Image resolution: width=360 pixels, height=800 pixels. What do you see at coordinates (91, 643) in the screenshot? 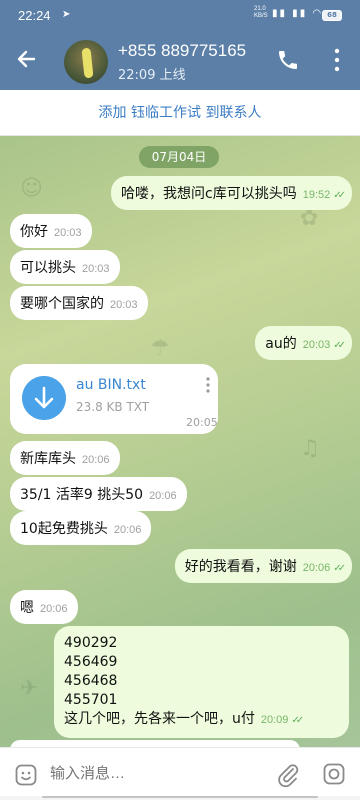
I see `message-line: 490292` at bounding box center [91, 643].